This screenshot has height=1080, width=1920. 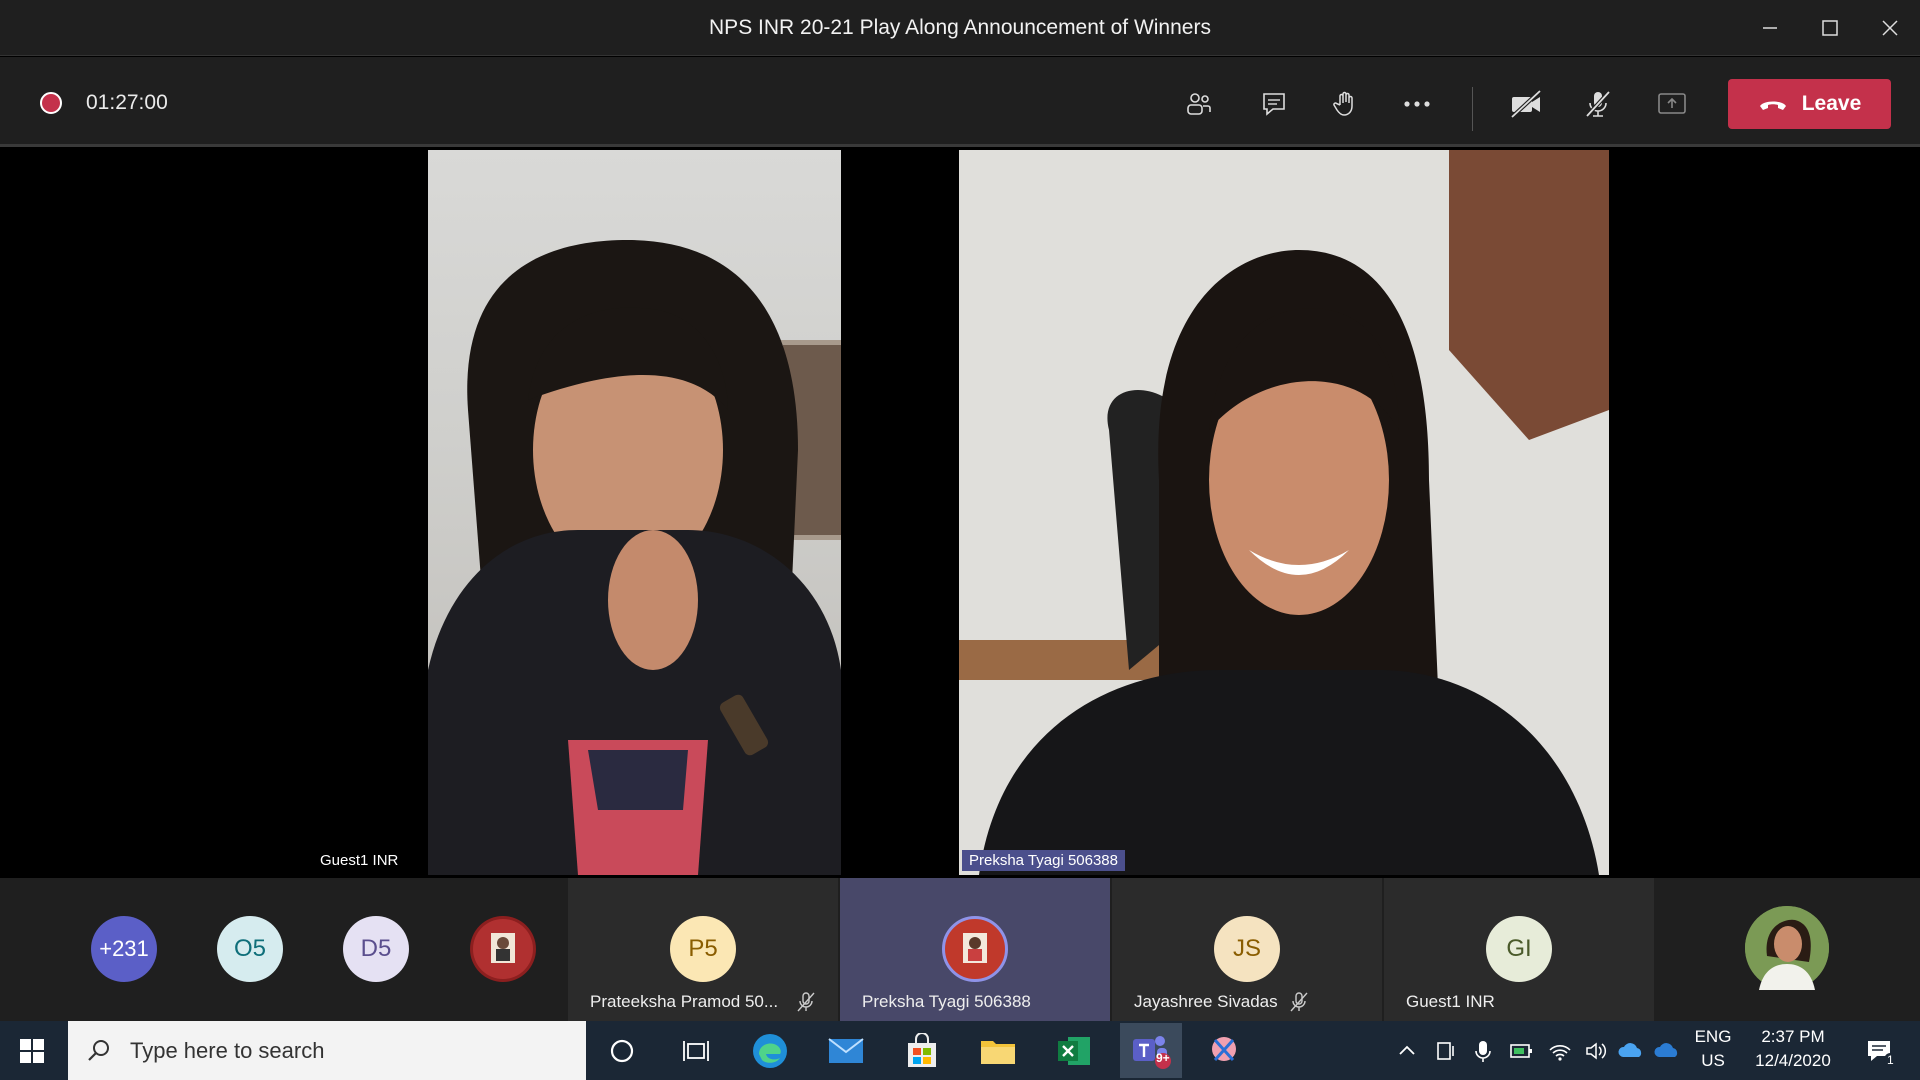 I want to click on excel-icon, so click(x=1074, y=1051).